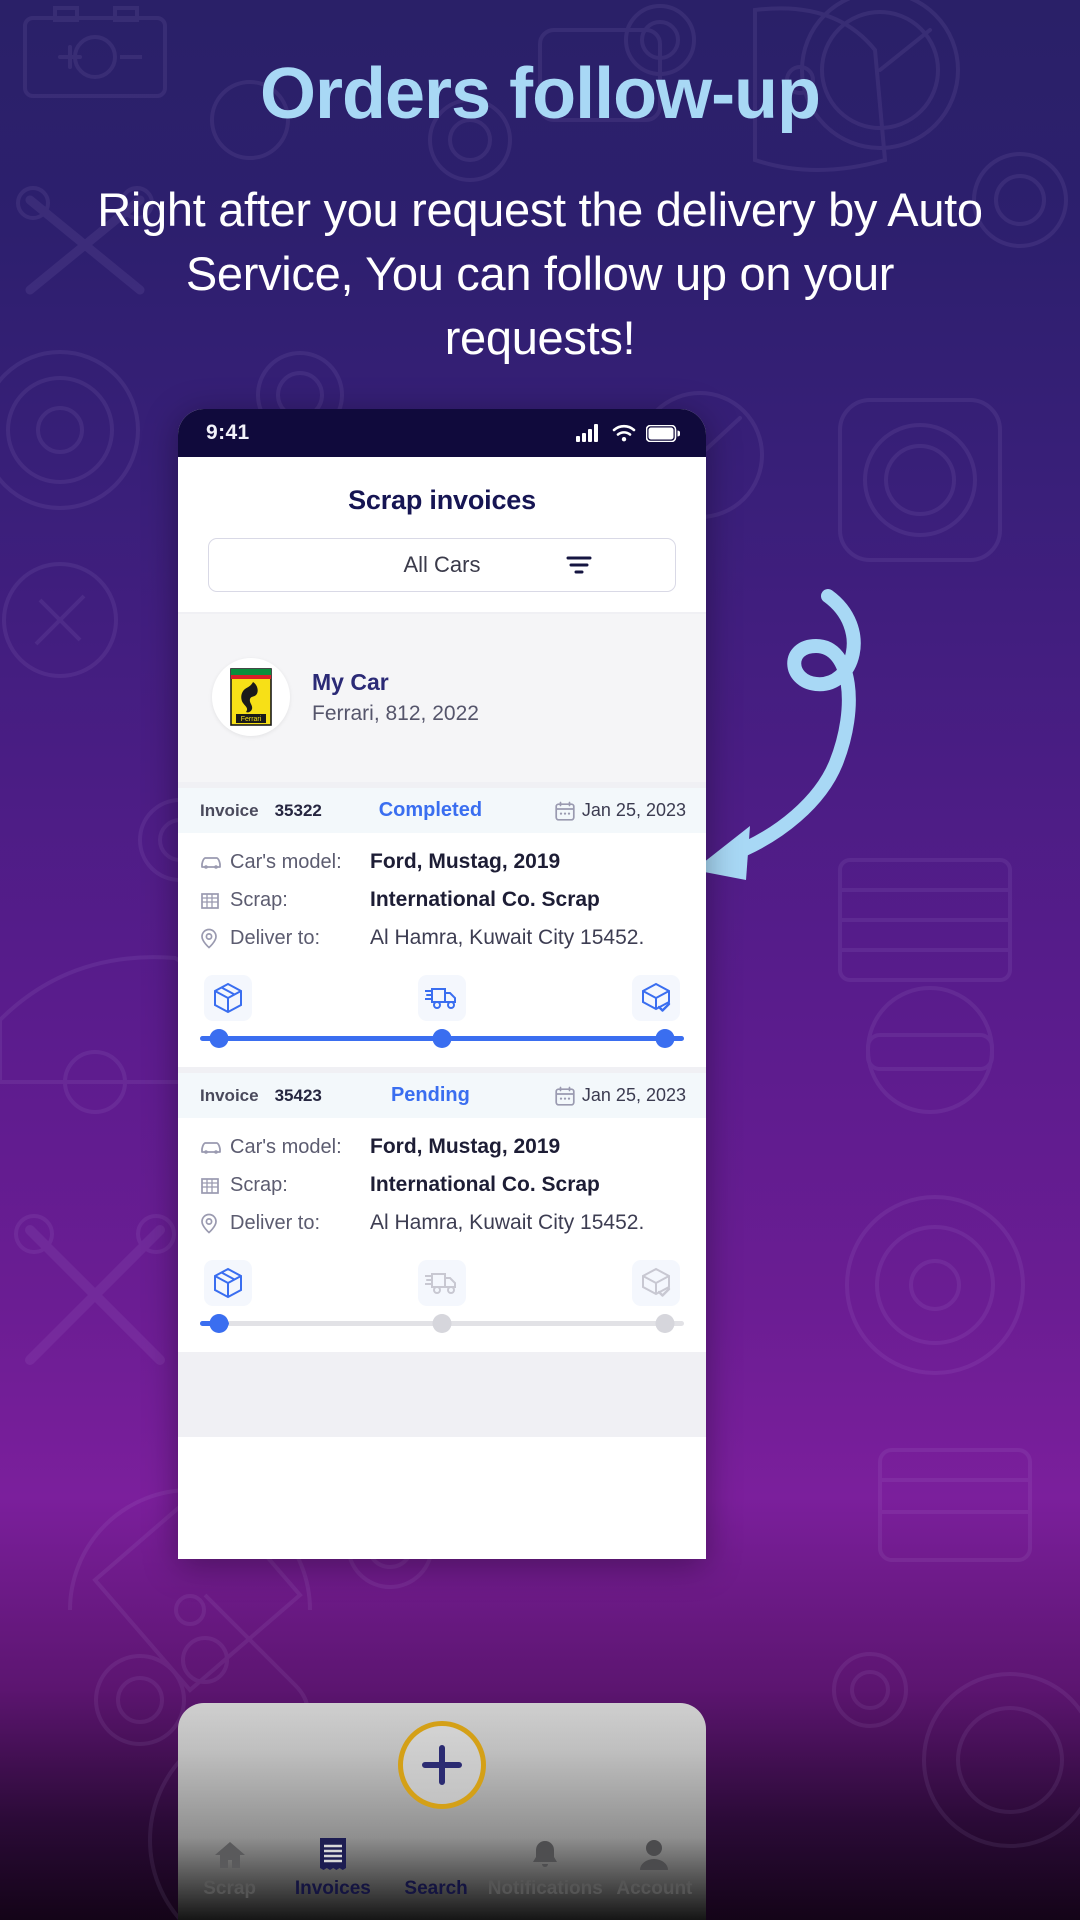 The height and width of the screenshot is (1920, 1080). What do you see at coordinates (230, 1888) in the screenshot?
I see `nav-label-scrap: Scrap` at bounding box center [230, 1888].